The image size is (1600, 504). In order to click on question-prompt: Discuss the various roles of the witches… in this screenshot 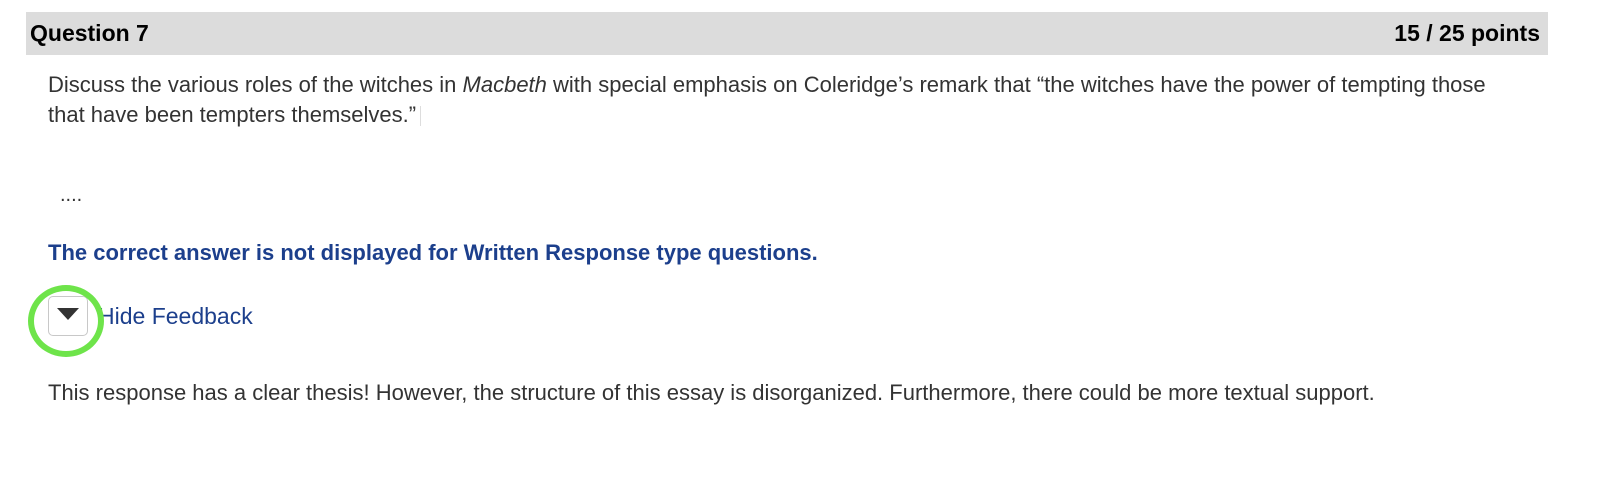, I will do `click(788, 101)`.